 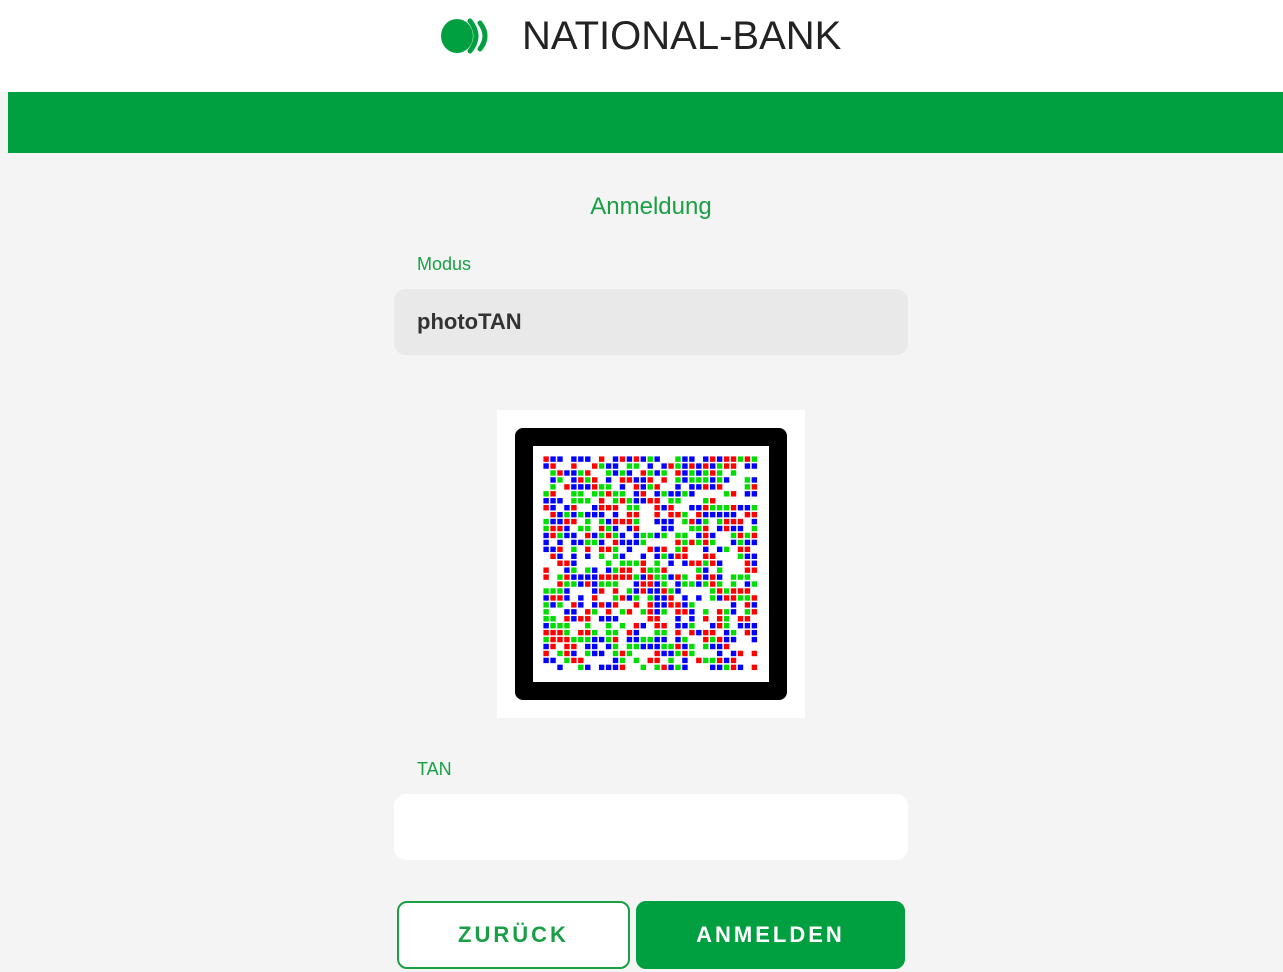 What do you see at coordinates (513, 935) in the screenshot?
I see `back-button: ZURÜCK` at bounding box center [513, 935].